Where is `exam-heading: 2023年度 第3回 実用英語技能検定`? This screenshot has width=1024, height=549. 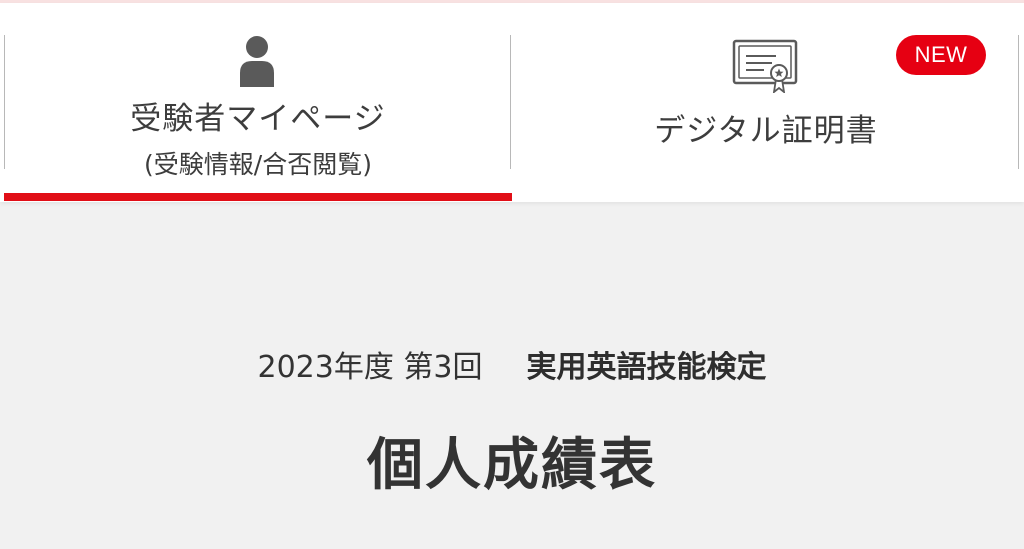
exam-heading: 2023年度 第3回 実用英語技能検定 is located at coordinates (512, 364).